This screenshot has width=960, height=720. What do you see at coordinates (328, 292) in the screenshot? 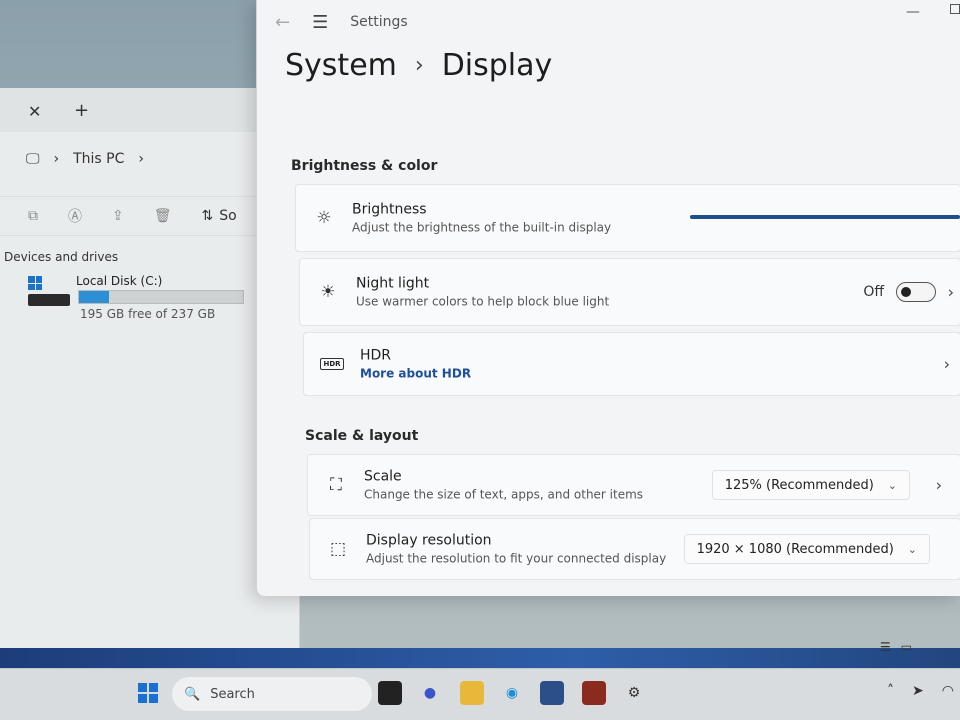
I see `night-light-icon: ☀` at bounding box center [328, 292].